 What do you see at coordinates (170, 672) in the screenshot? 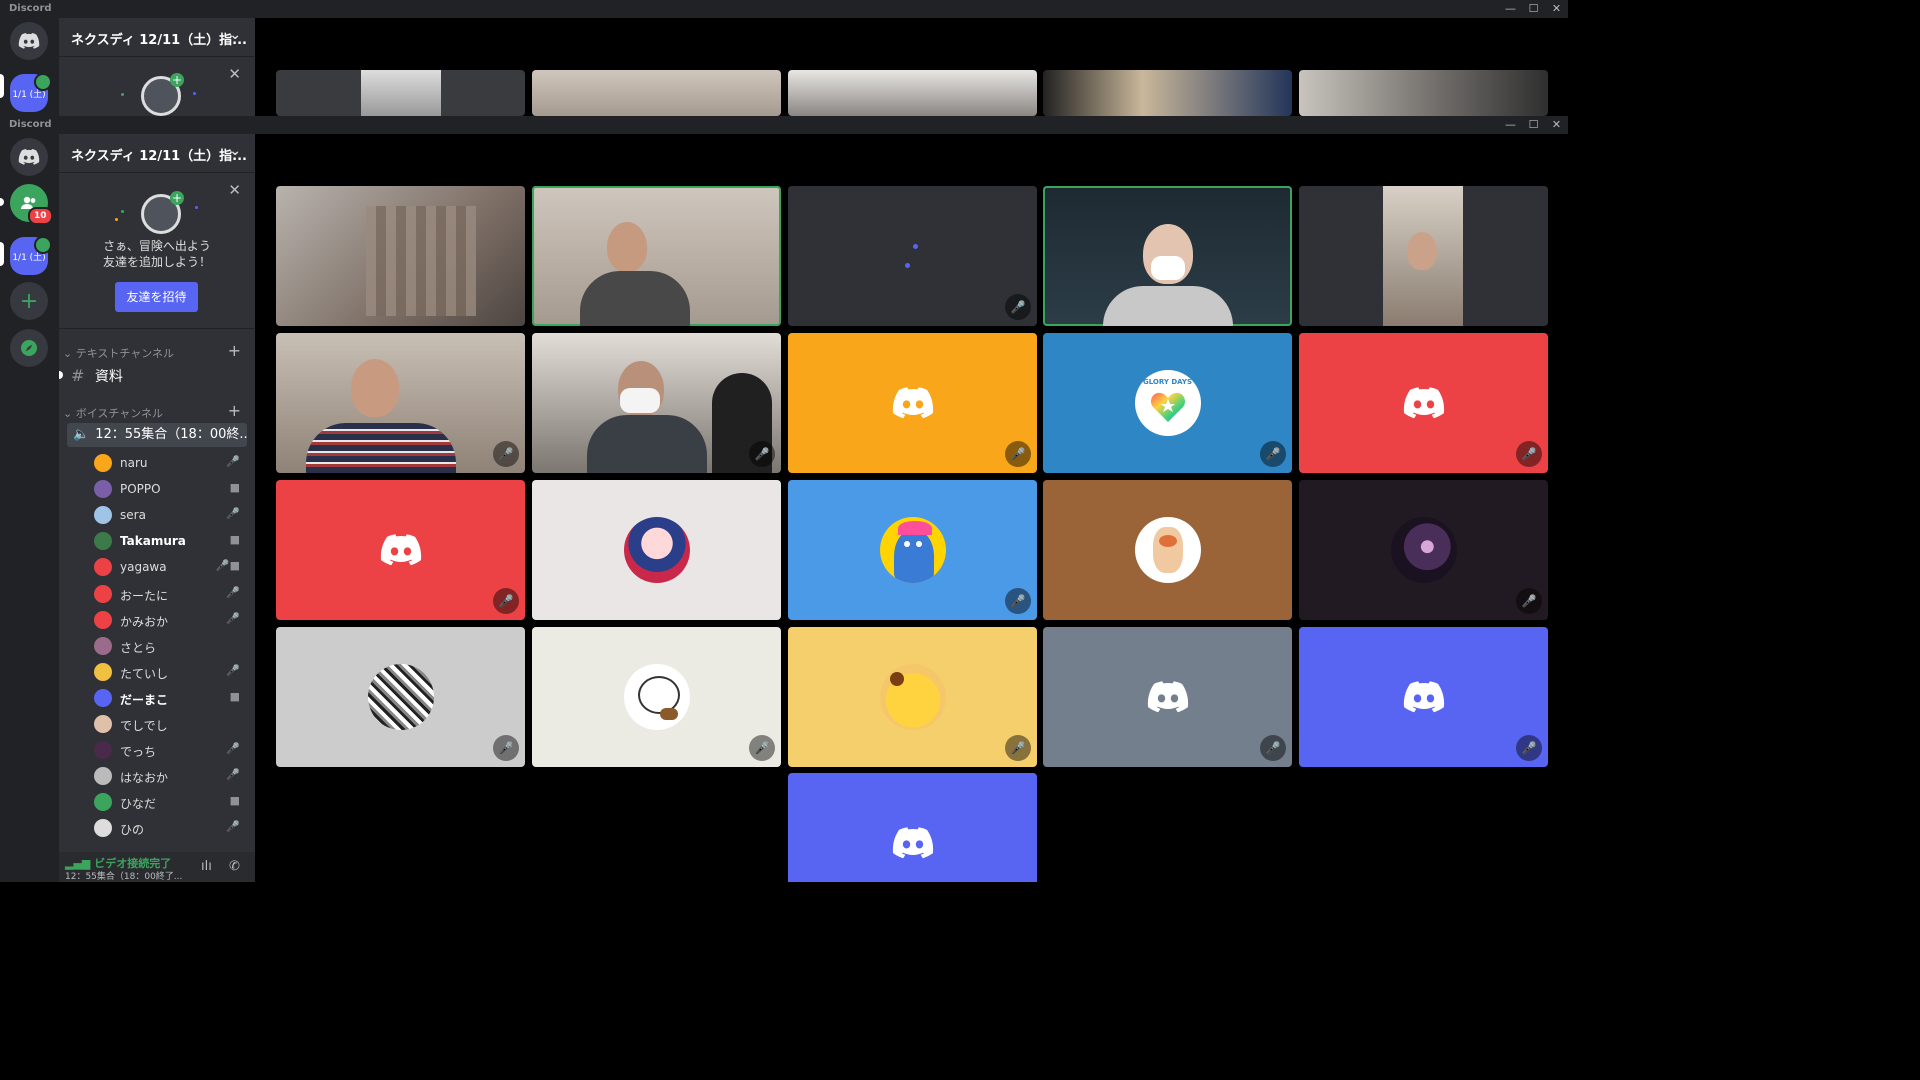
I see `voice-member: たていし 🎤` at bounding box center [170, 672].